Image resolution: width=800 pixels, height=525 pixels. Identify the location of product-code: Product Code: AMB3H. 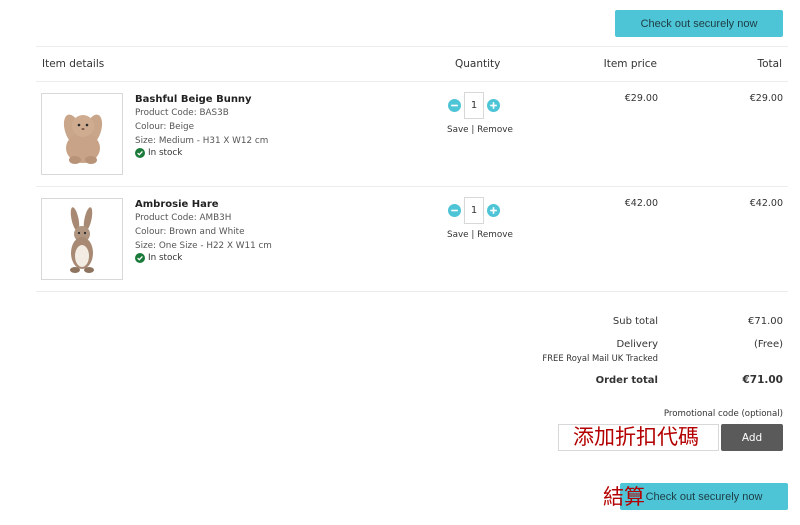
(183, 218).